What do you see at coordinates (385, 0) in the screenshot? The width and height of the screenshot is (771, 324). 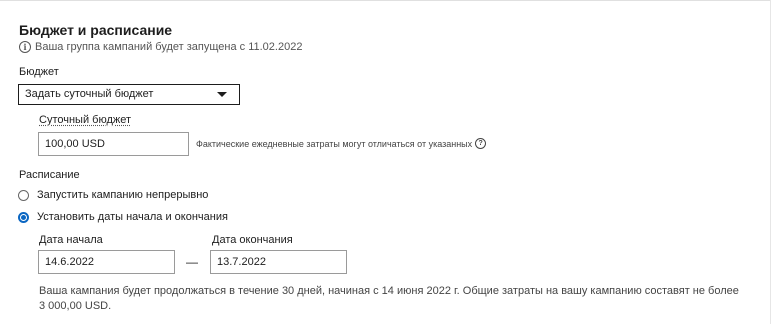 I see `top-divider` at bounding box center [385, 0].